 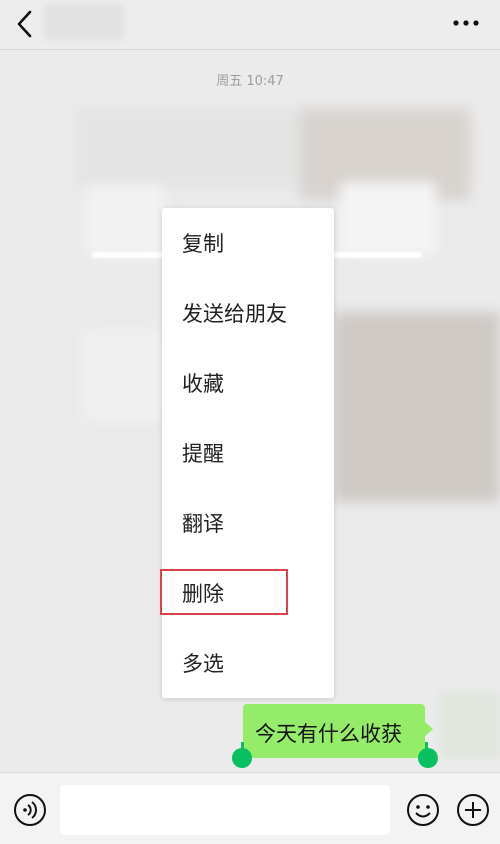 I want to click on emoji-icon, so click(x=423, y=810).